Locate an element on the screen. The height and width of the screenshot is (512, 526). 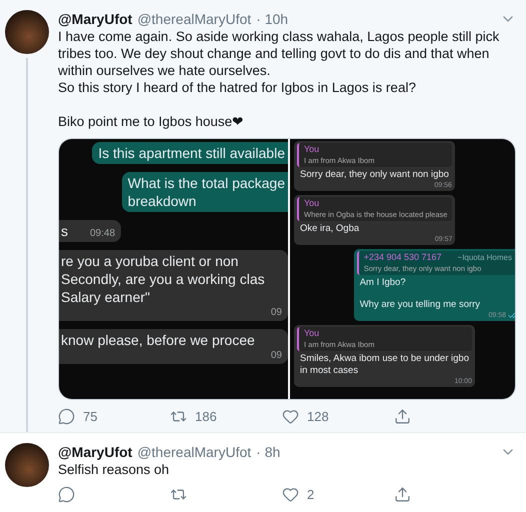
tweet-text: I have come again. So aside working class wahala, Lagos people still pick tribes too. We dey shout change and telling govt to do dis and that when within ourselves we hate ourselves. is located at coordinates (279, 53).